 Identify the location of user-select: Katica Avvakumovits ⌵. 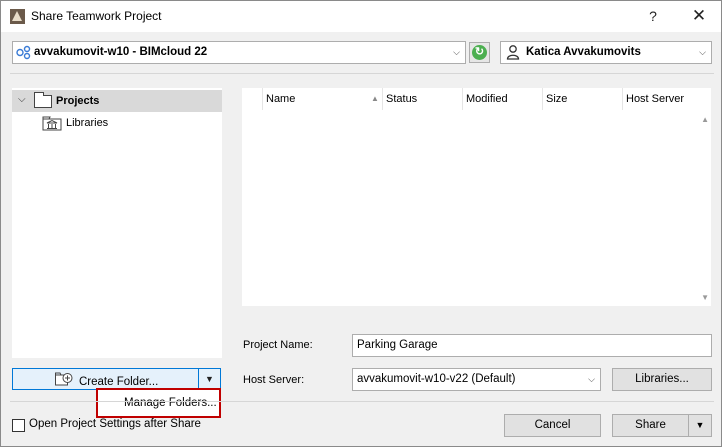
(606, 52).